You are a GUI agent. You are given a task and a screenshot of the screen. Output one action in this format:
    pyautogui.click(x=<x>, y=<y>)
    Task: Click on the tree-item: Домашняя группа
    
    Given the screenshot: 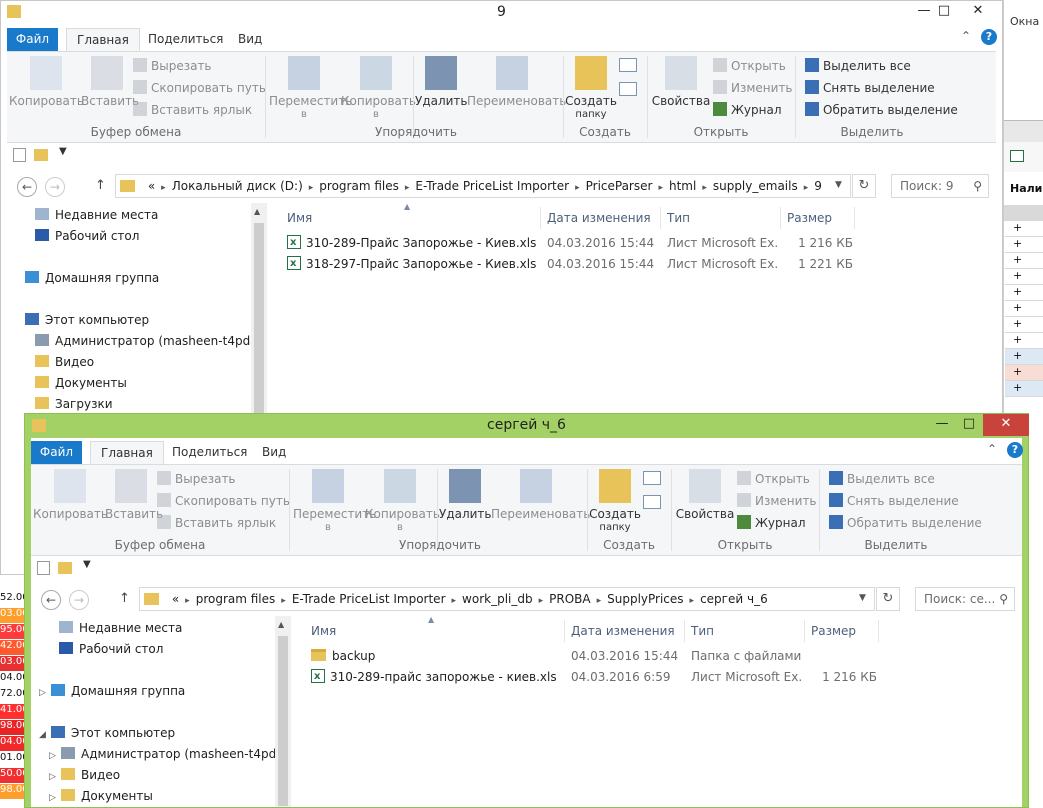 What is the action you would take?
    pyautogui.click(x=92, y=278)
    